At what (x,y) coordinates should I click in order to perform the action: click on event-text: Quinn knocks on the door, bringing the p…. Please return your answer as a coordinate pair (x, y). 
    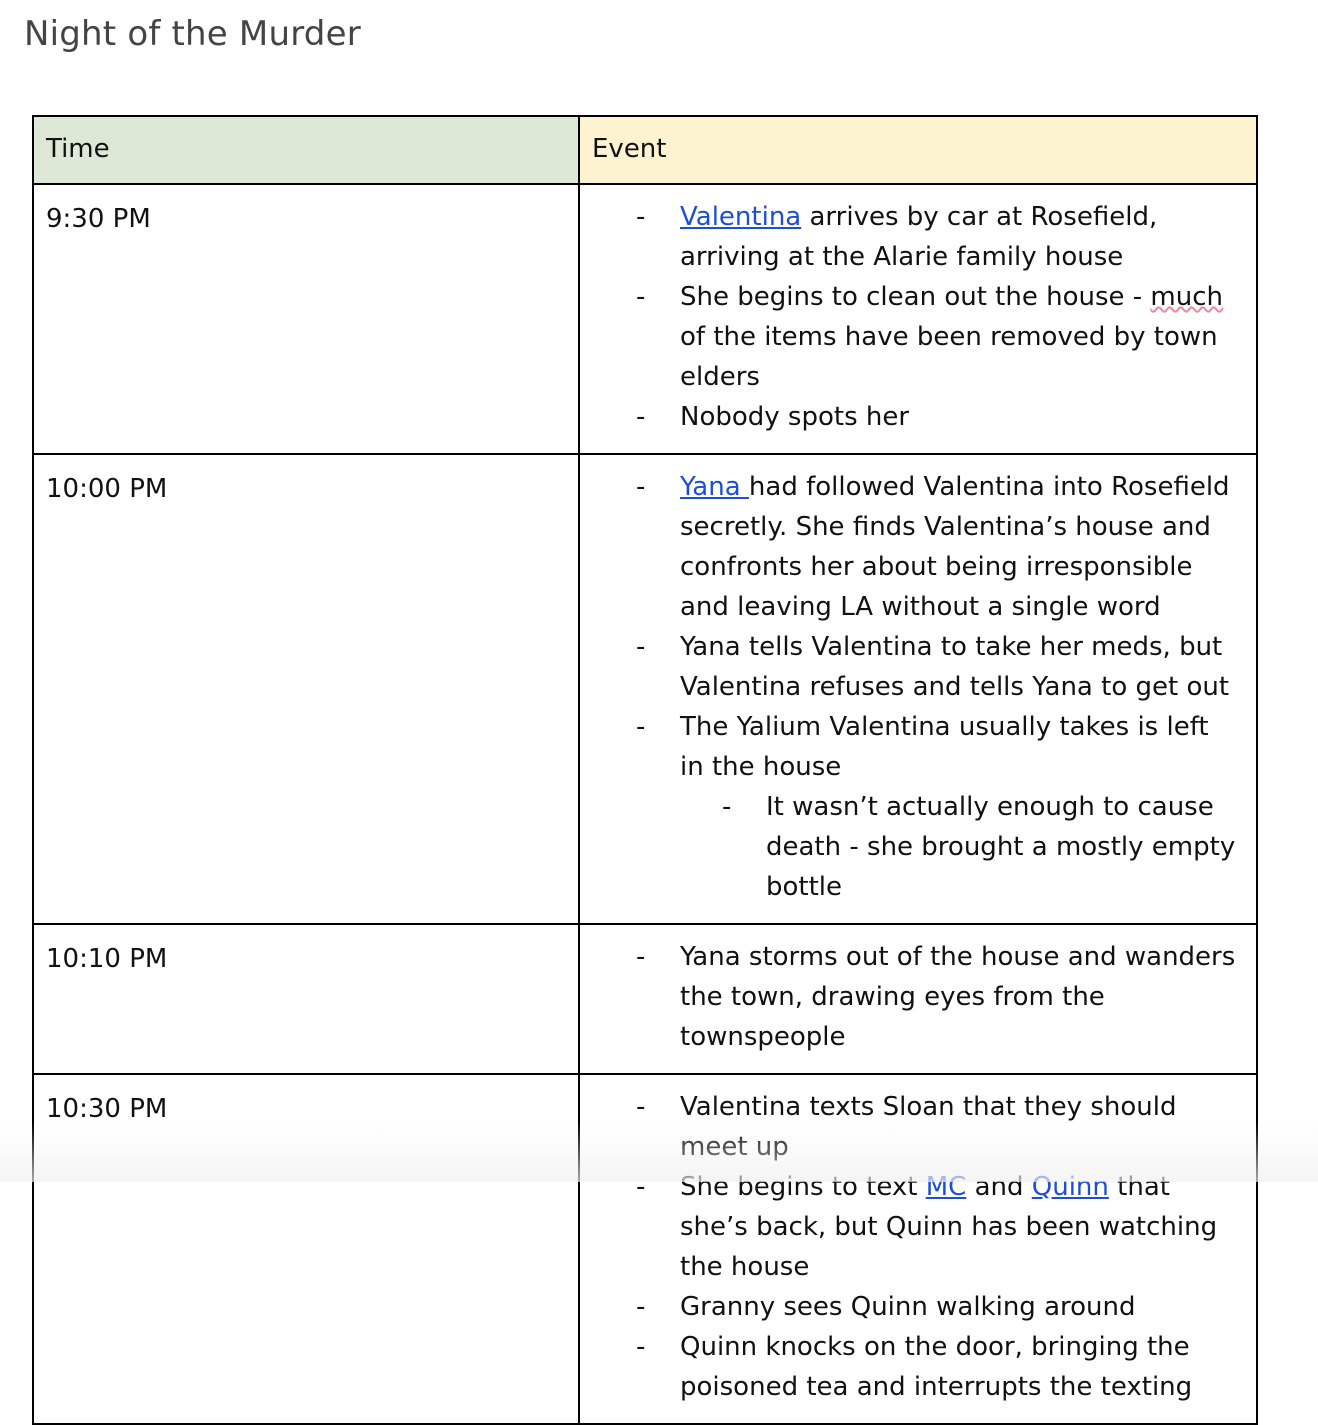
    Looking at the image, I should click on (936, 1367).